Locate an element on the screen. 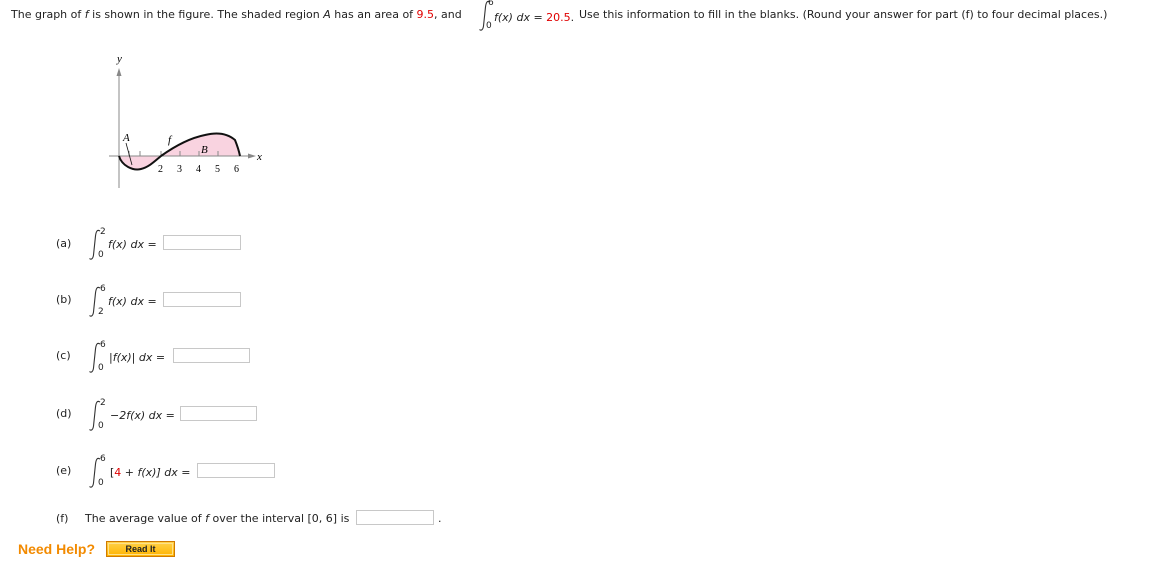 The height and width of the screenshot is (572, 1163). function-graph: y x f A B 2 3 4 5 6 is located at coordinates (190, 119).